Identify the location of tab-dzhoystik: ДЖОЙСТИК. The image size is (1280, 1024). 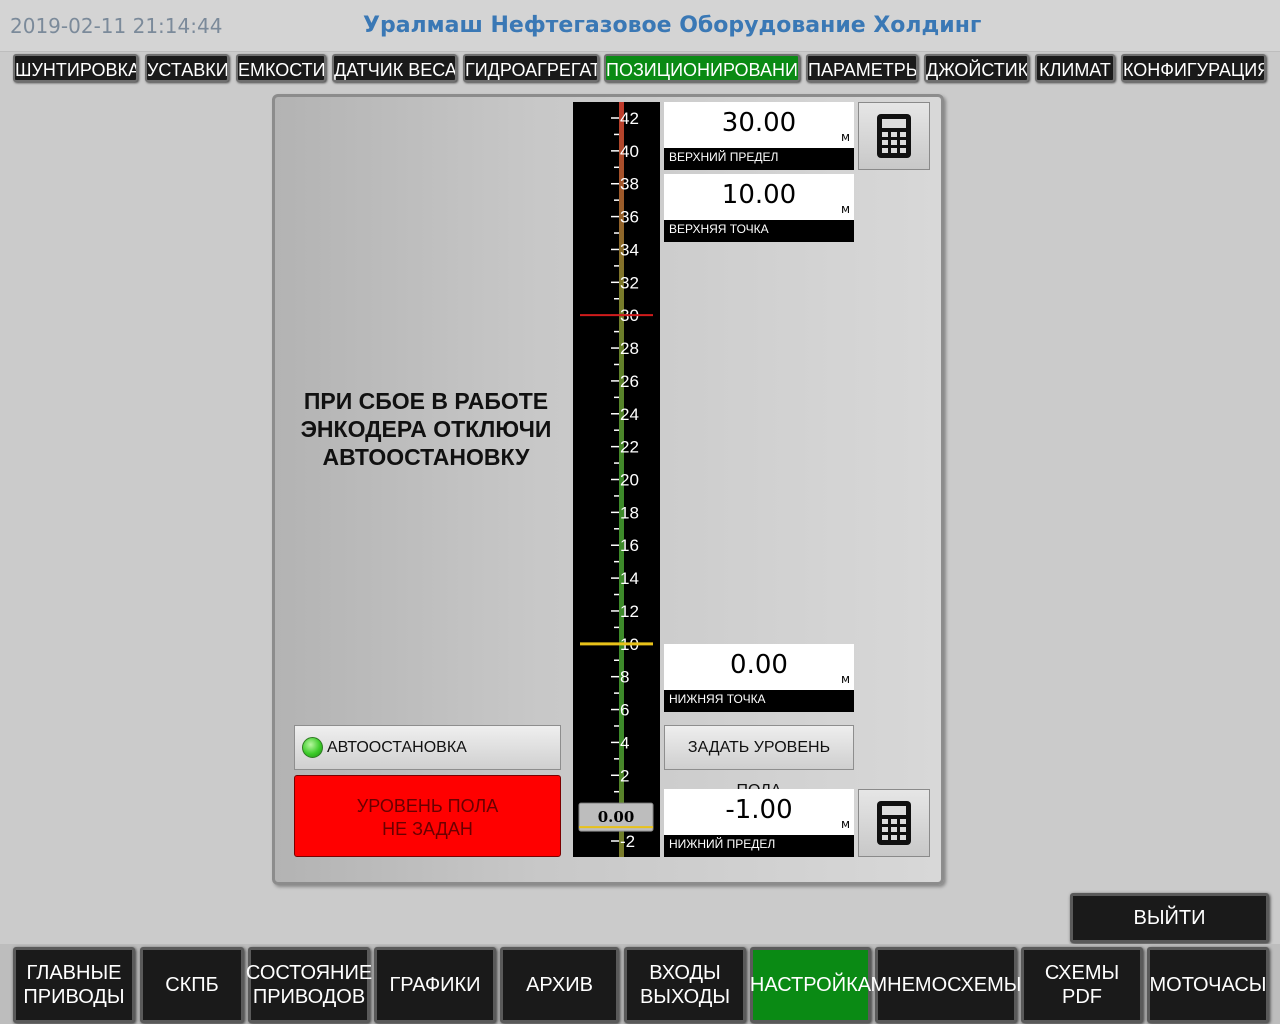
(976, 68).